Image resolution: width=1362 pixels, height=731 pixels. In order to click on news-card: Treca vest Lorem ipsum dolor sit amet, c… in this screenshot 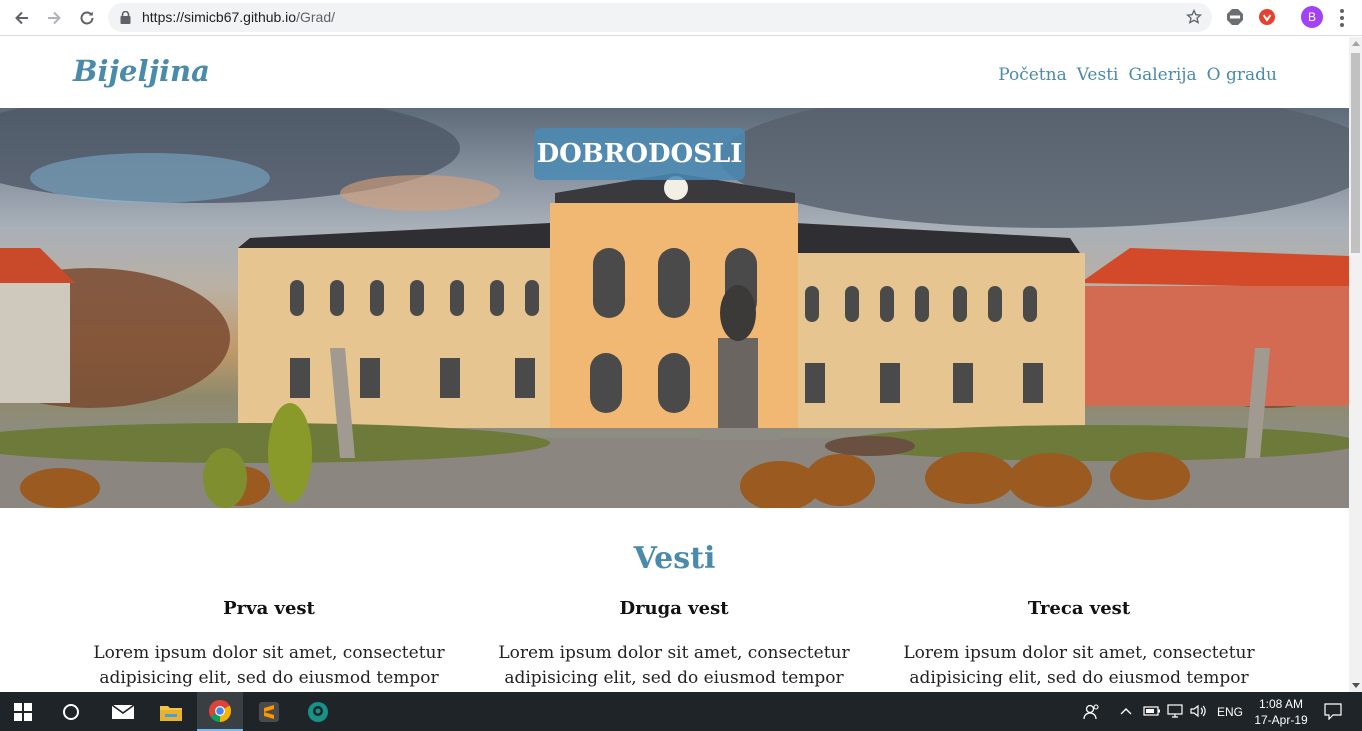, I will do `click(1079, 644)`.